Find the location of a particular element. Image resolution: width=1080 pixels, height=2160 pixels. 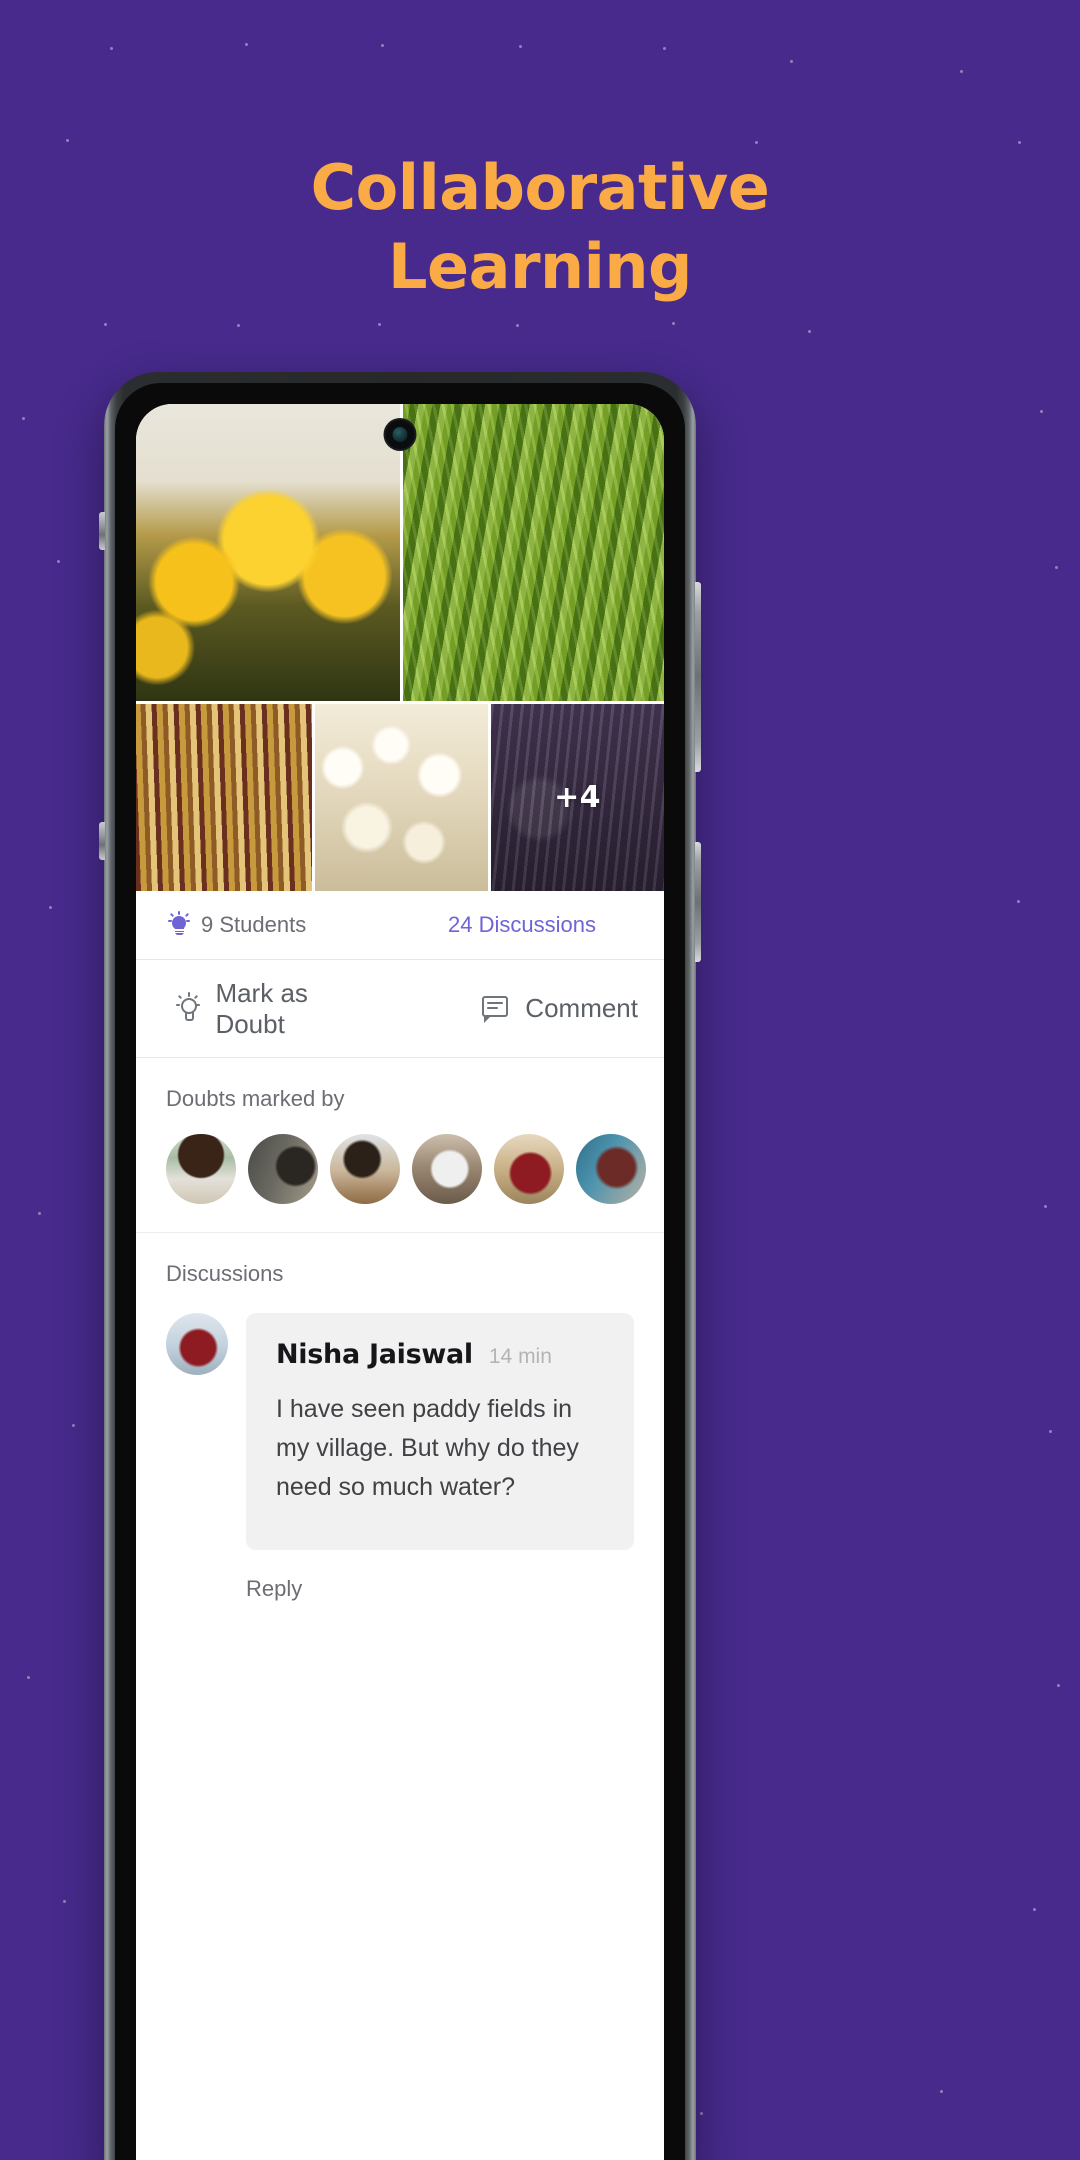

reply-button: Reply is located at coordinates (440, 1589).